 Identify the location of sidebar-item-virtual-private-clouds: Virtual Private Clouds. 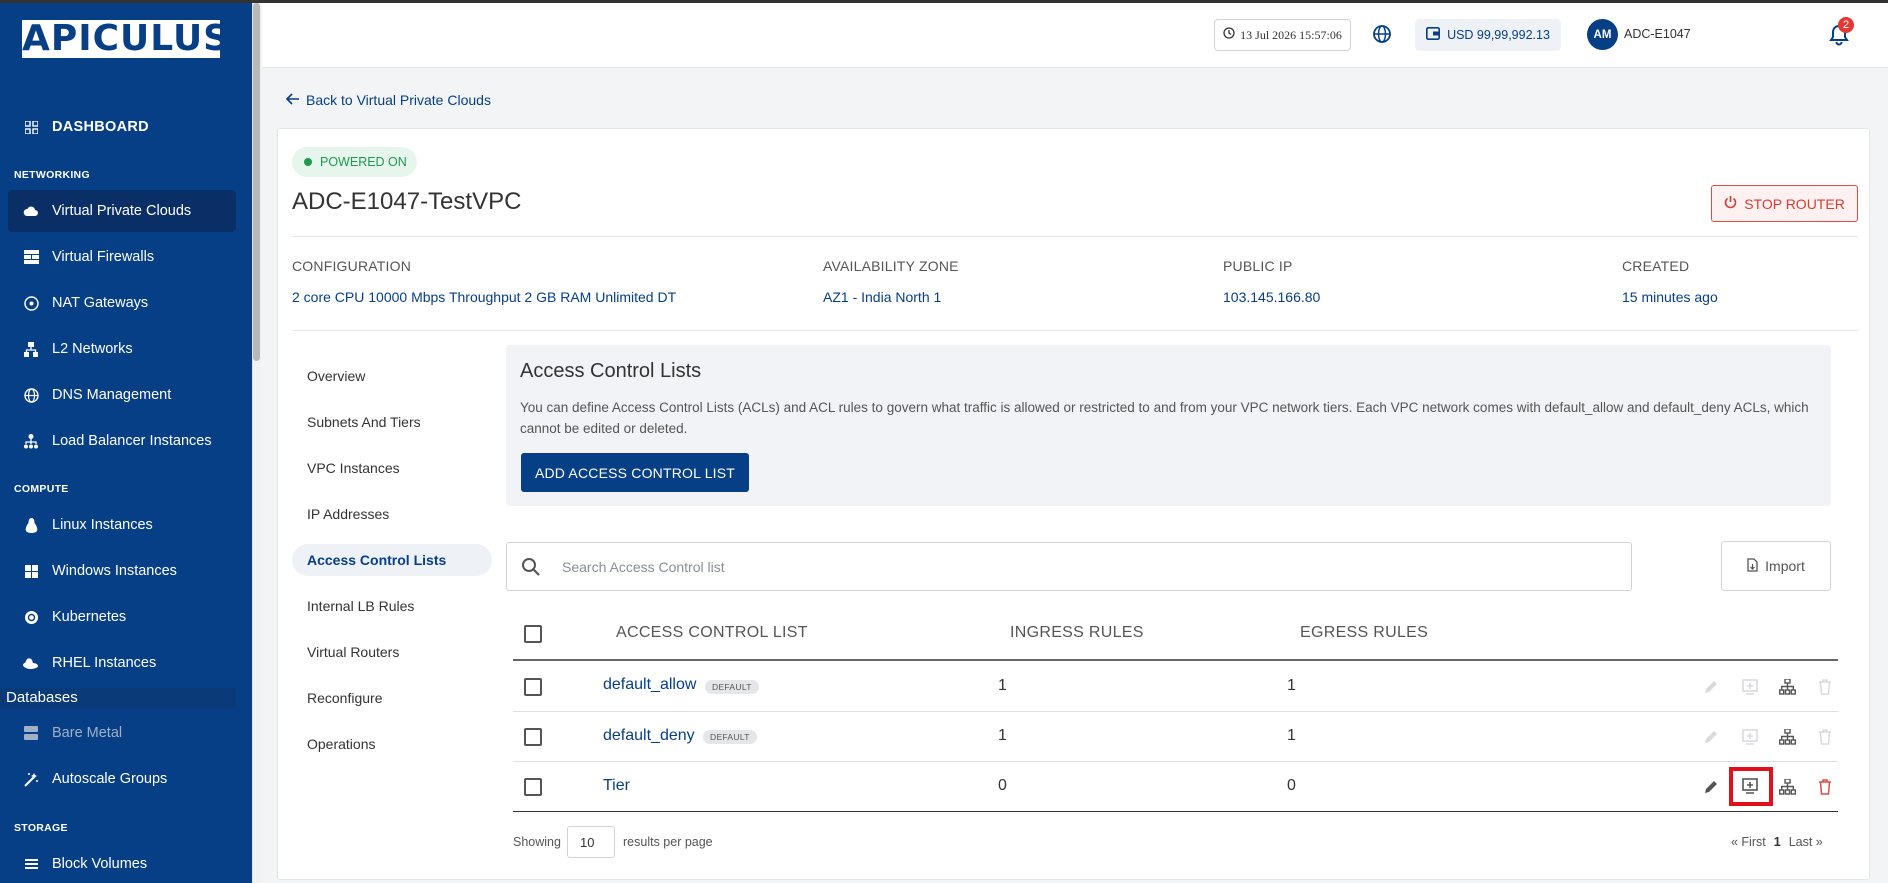
(122, 211).